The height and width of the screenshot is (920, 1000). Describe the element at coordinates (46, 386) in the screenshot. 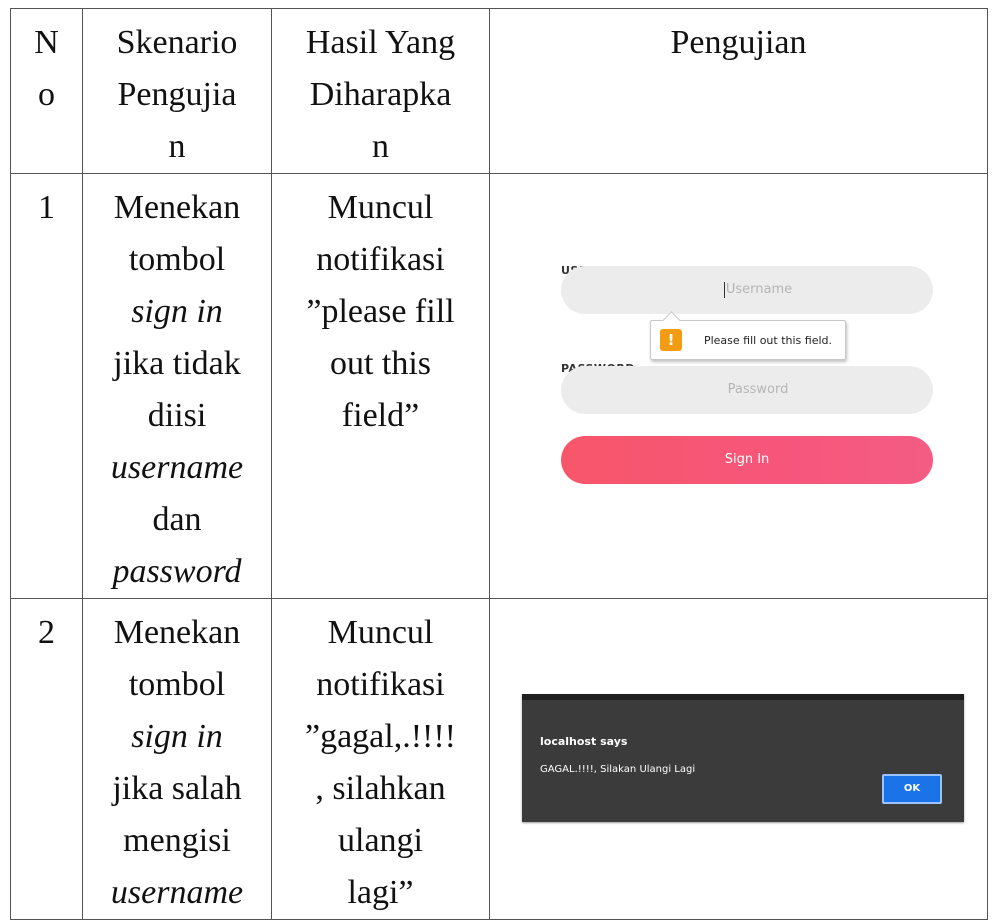

I see `cell-no: 1` at that location.